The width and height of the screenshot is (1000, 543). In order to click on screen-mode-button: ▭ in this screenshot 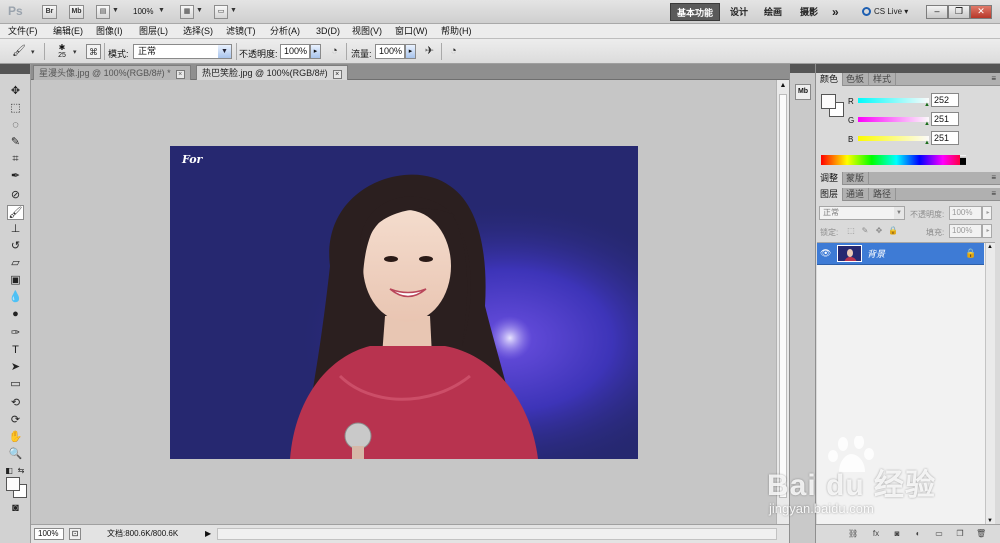, I will do `click(221, 12)`.